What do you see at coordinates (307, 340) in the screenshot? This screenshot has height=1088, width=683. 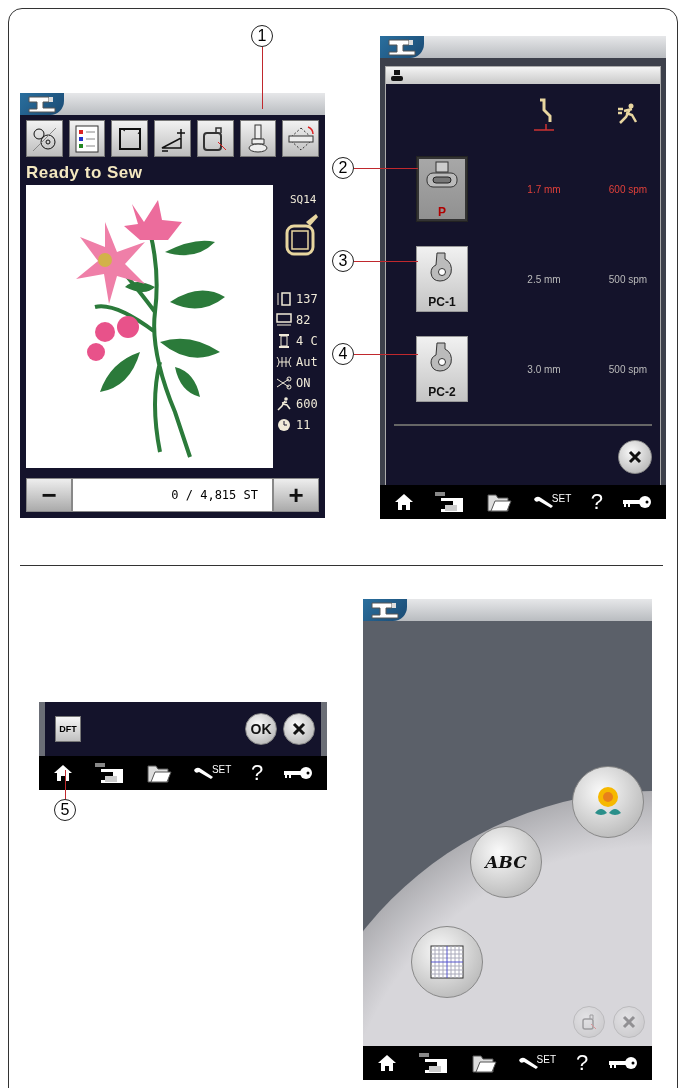 I see `info-value: 4 C` at bounding box center [307, 340].